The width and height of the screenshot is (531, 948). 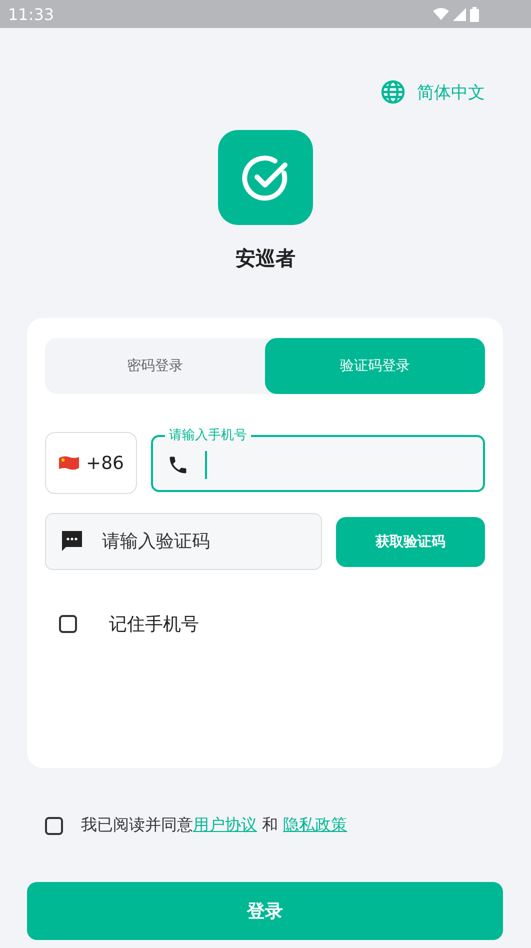 What do you see at coordinates (183, 541) in the screenshot?
I see `code-field: 请输入验证码` at bounding box center [183, 541].